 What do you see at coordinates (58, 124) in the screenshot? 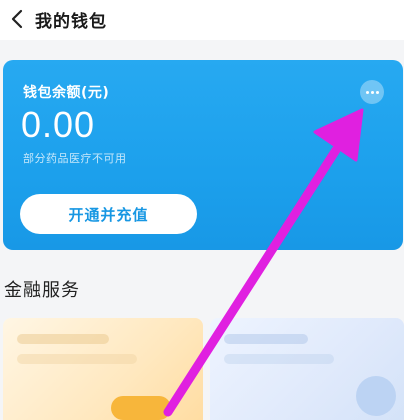
I see `balance-amount: 0.00` at bounding box center [58, 124].